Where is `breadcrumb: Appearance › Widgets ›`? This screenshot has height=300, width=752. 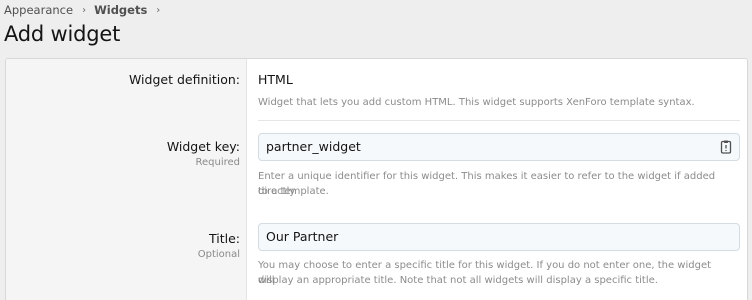 breadcrumb: Appearance › Widgets › is located at coordinates (86, 10).